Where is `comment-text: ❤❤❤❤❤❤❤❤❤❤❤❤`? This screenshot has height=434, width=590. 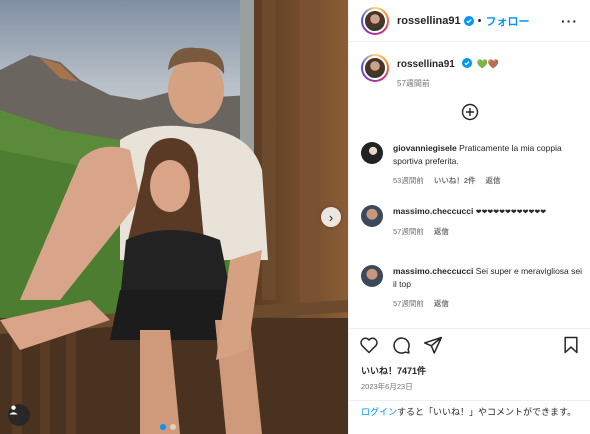
comment-text: ❤❤❤❤❤❤❤❤❤❤❤❤ is located at coordinates (511, 212).